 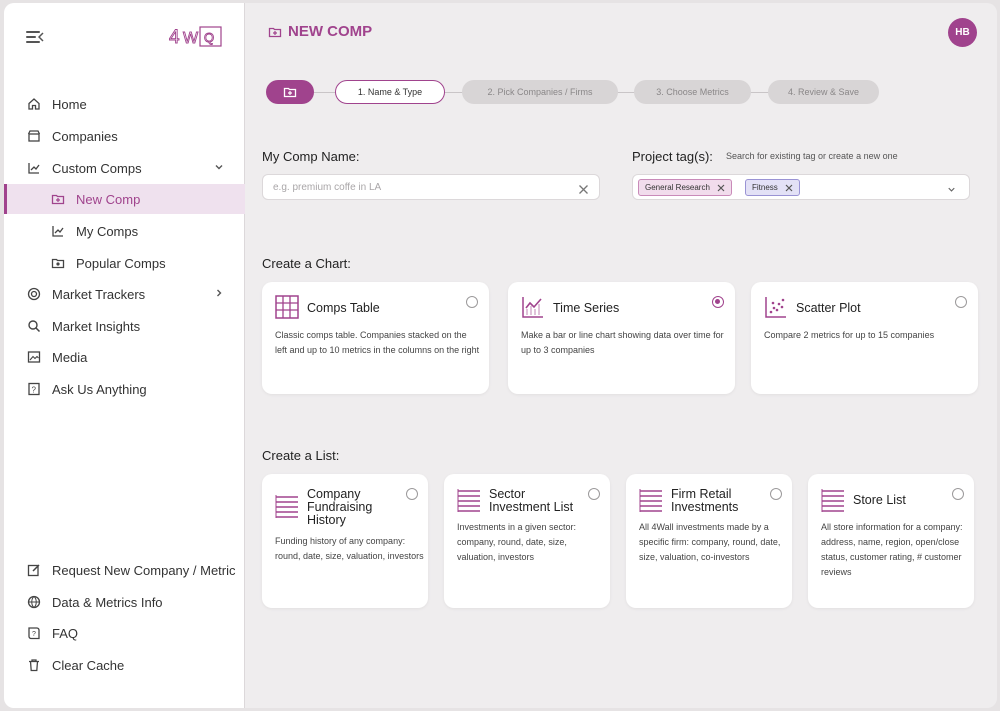 I want to click on step-type-icon, so click(x=290, y=92).